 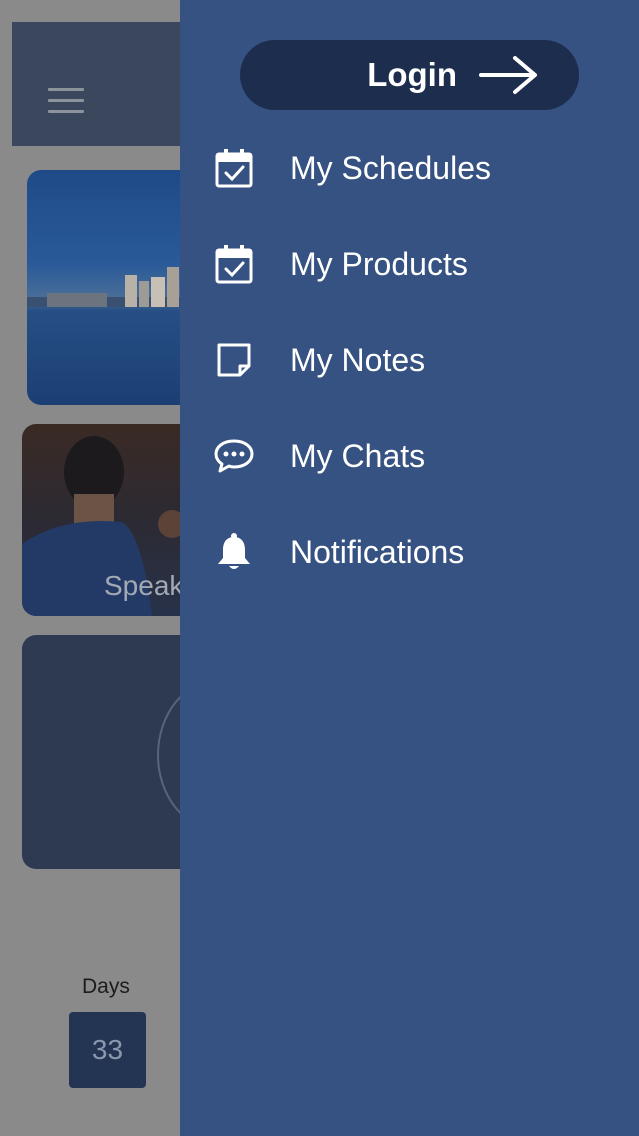 I want to click on menu-item-label: My Products, so click(x=379, y=263).